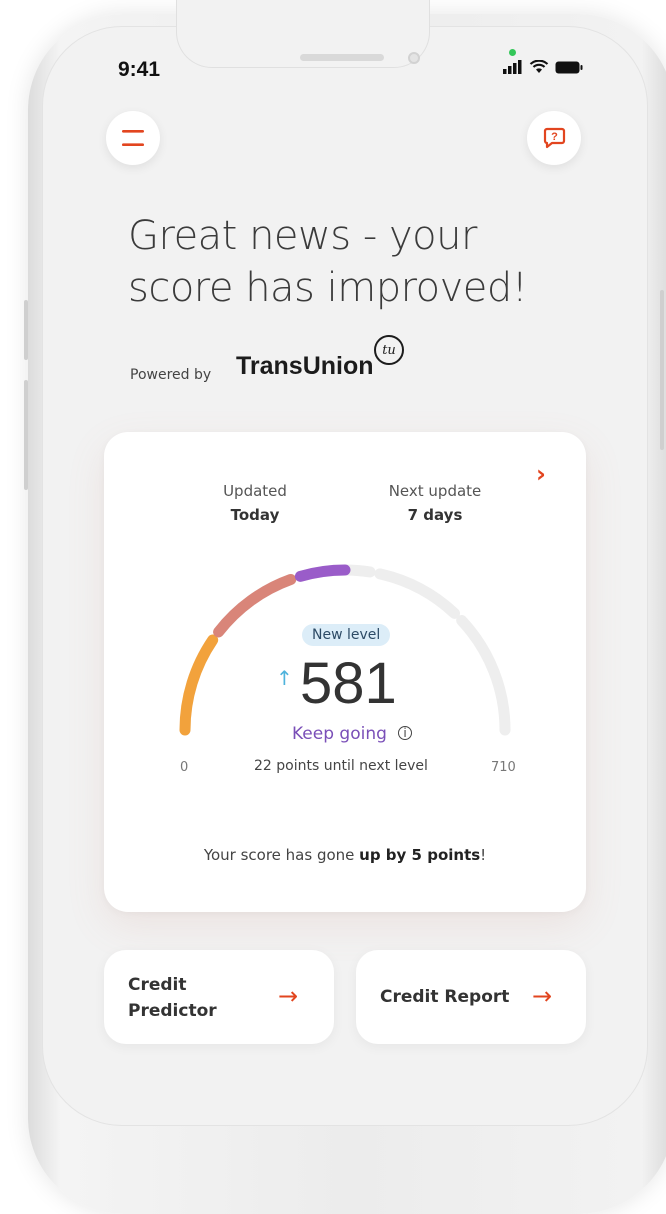 The image size is (666, 1214). What do you see at coordinates (539, 66) in the screenshot?
I see `wifi-icon` at bounding box center [539, 66].